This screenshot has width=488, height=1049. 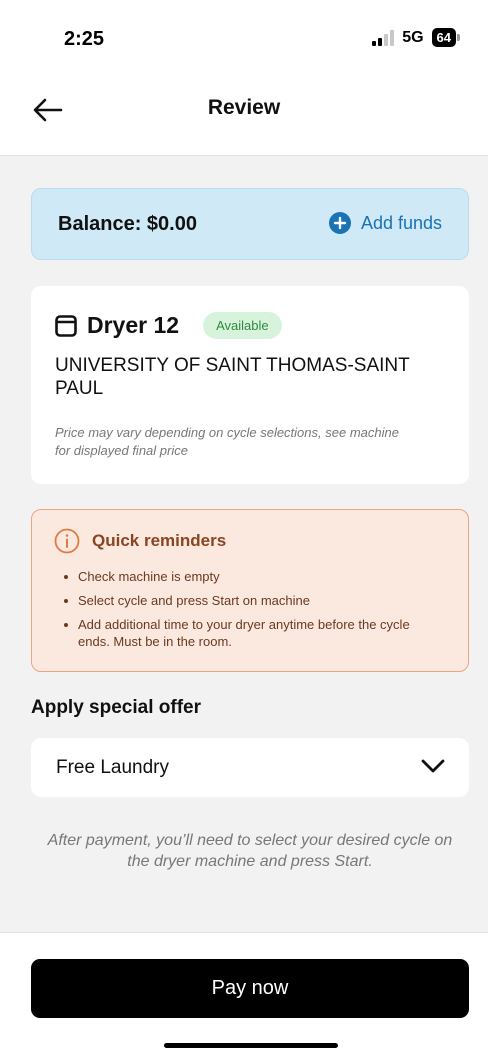 I want to click on battery-level: 64, so click(x=443, y=37).